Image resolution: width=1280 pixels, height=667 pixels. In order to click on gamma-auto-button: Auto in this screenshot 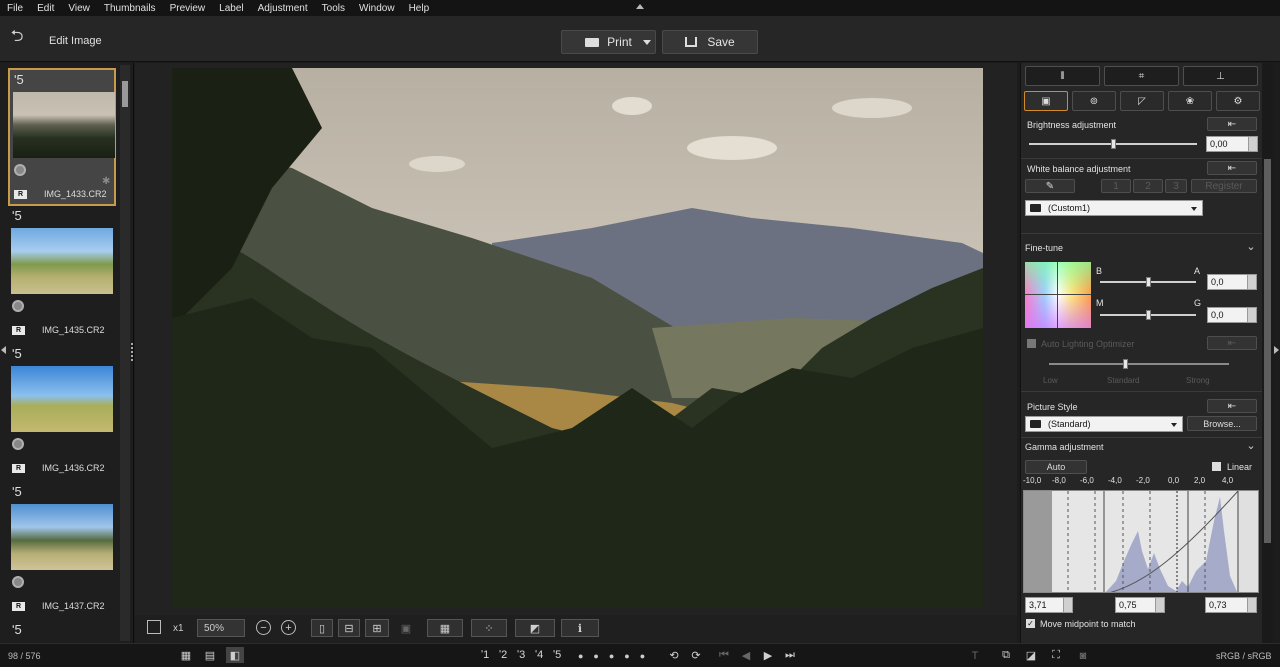, I will do `click(1056, 467)`.